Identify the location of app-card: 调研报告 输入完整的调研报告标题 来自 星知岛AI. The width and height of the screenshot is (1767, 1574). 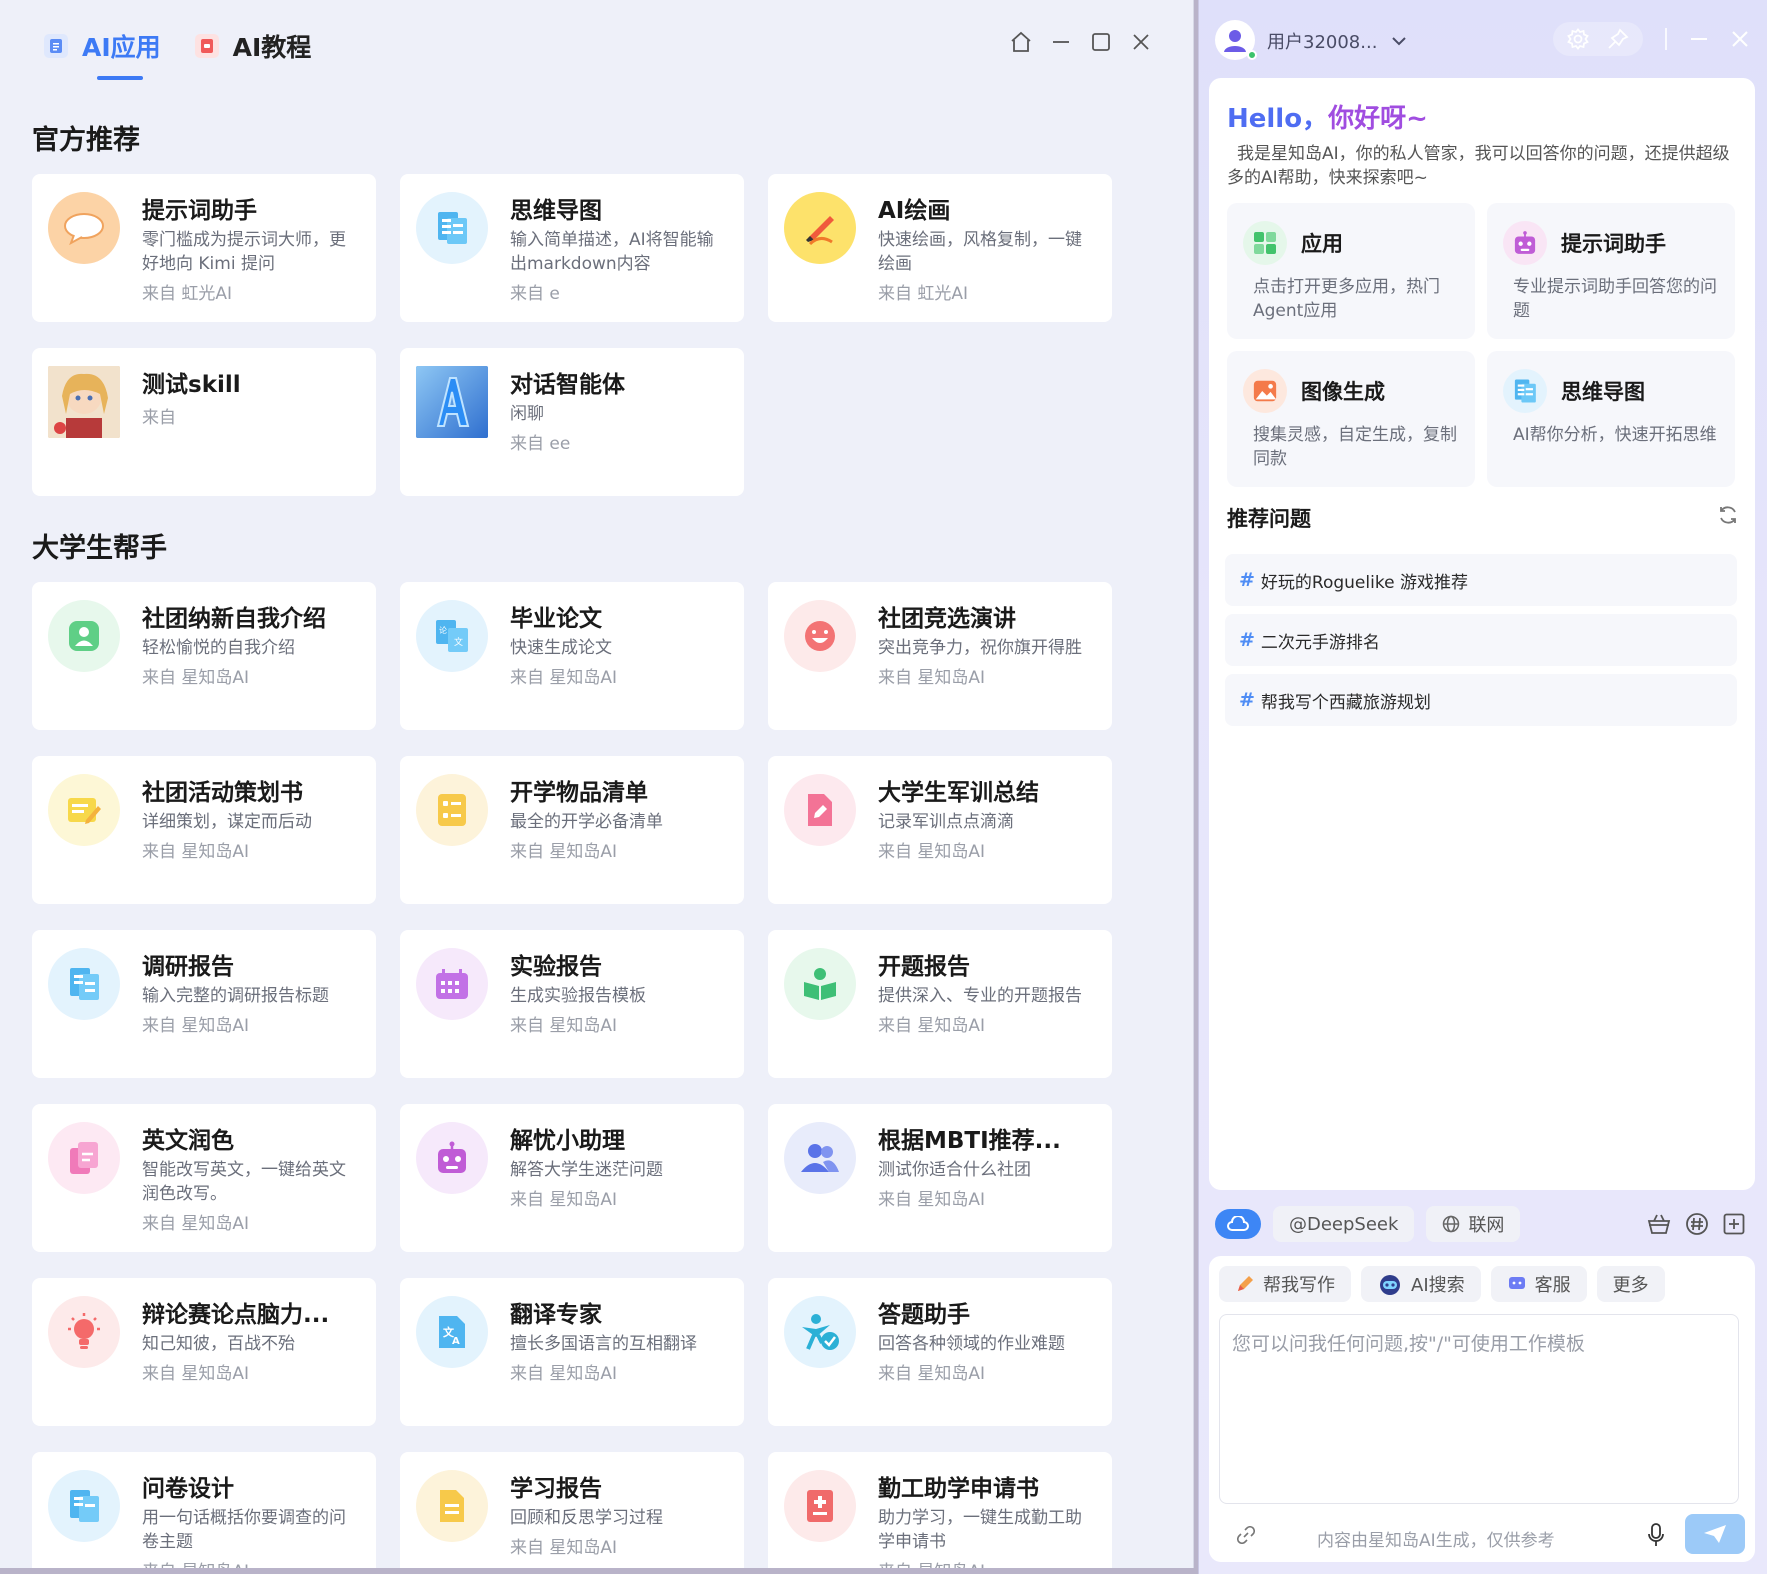
(204, 1004).